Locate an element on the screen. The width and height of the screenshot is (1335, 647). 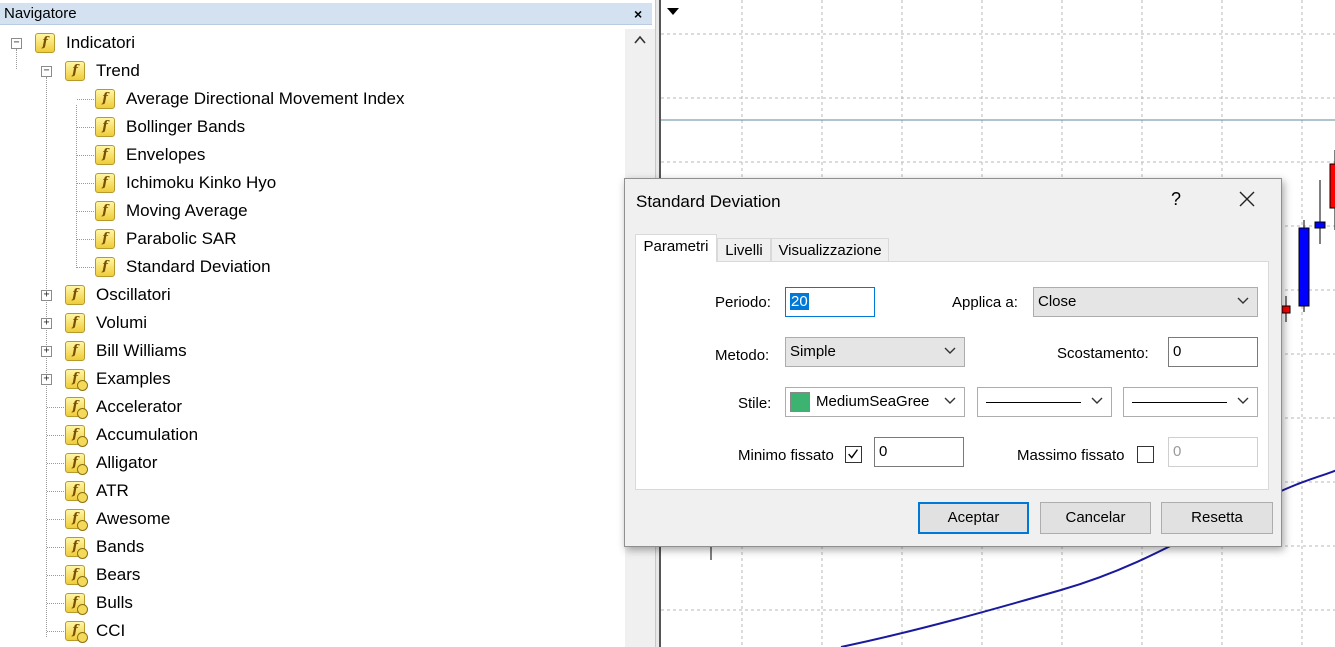
candle-bull is located at coordinates (1304, 267).